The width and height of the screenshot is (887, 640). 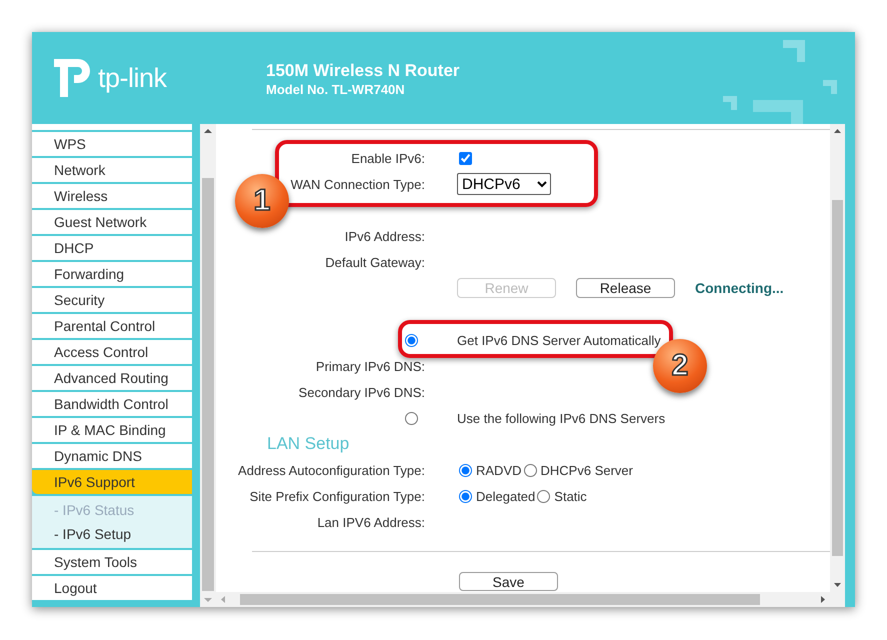 What do you see at coordinates (112, 482) in the screenshot?
I see `menu-item: IPv6 Support` at bounding box center [112, 482].